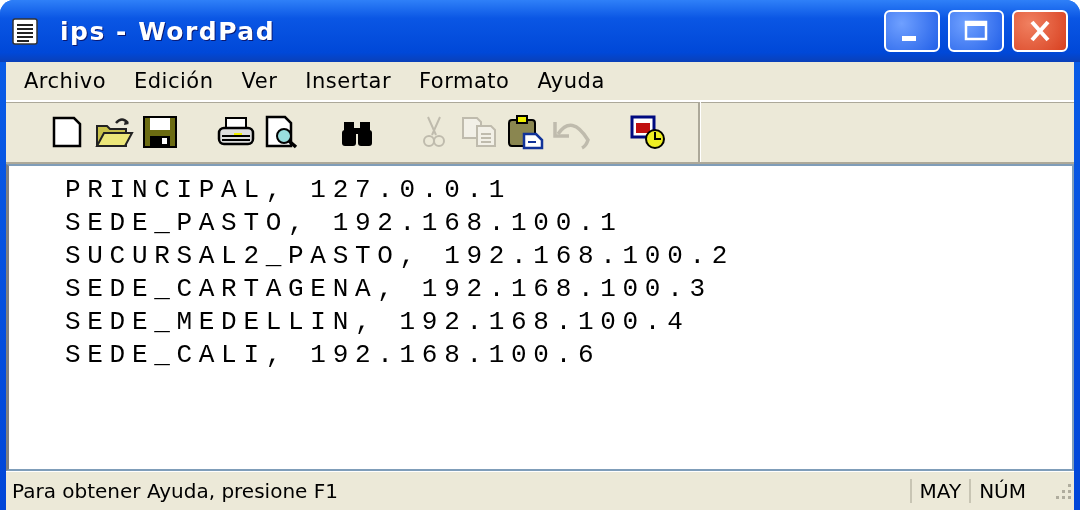 This screenshot has width=1080, height=510. What do you see at coordinates (388, 289) in the screenshot?
I see `text-line: SEDE_CARTAGENA, 192.168.100.3` at bounding box center [388, 289].